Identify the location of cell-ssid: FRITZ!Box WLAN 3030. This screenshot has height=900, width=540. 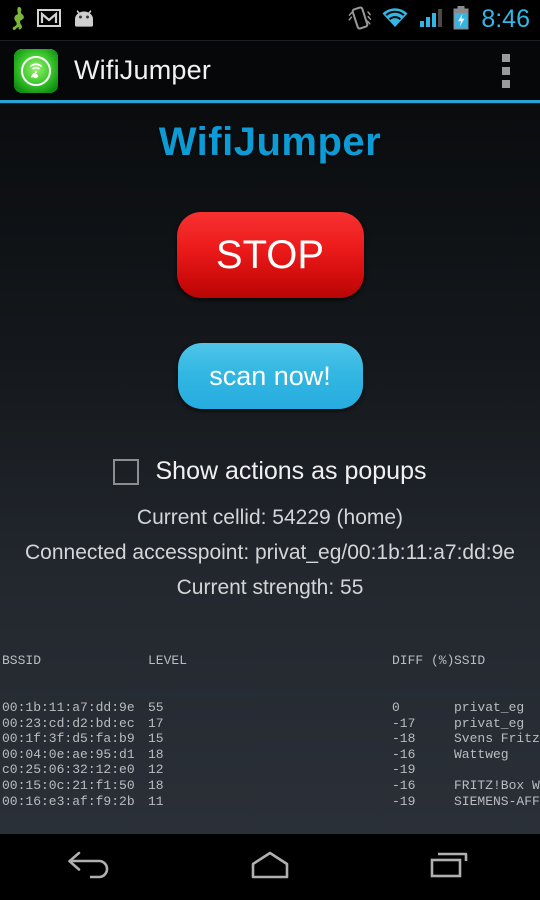
(497, 785).